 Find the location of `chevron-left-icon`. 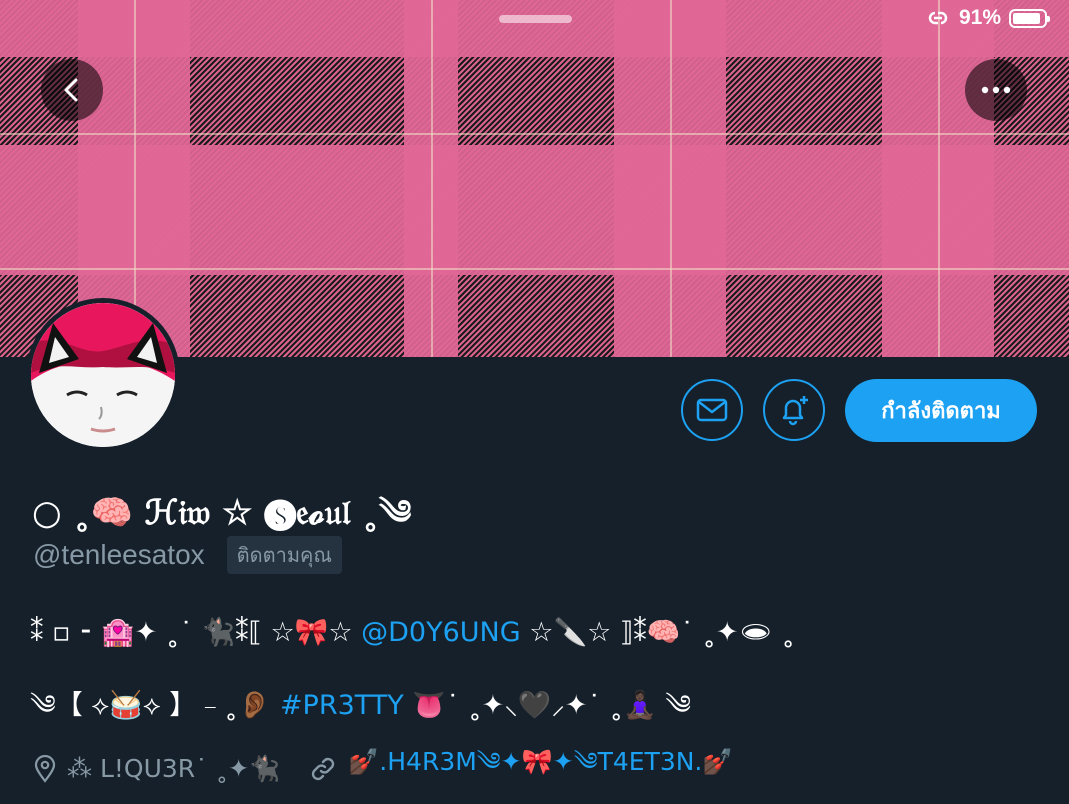

chevron-left-icon is located at coordinates (71, 90).